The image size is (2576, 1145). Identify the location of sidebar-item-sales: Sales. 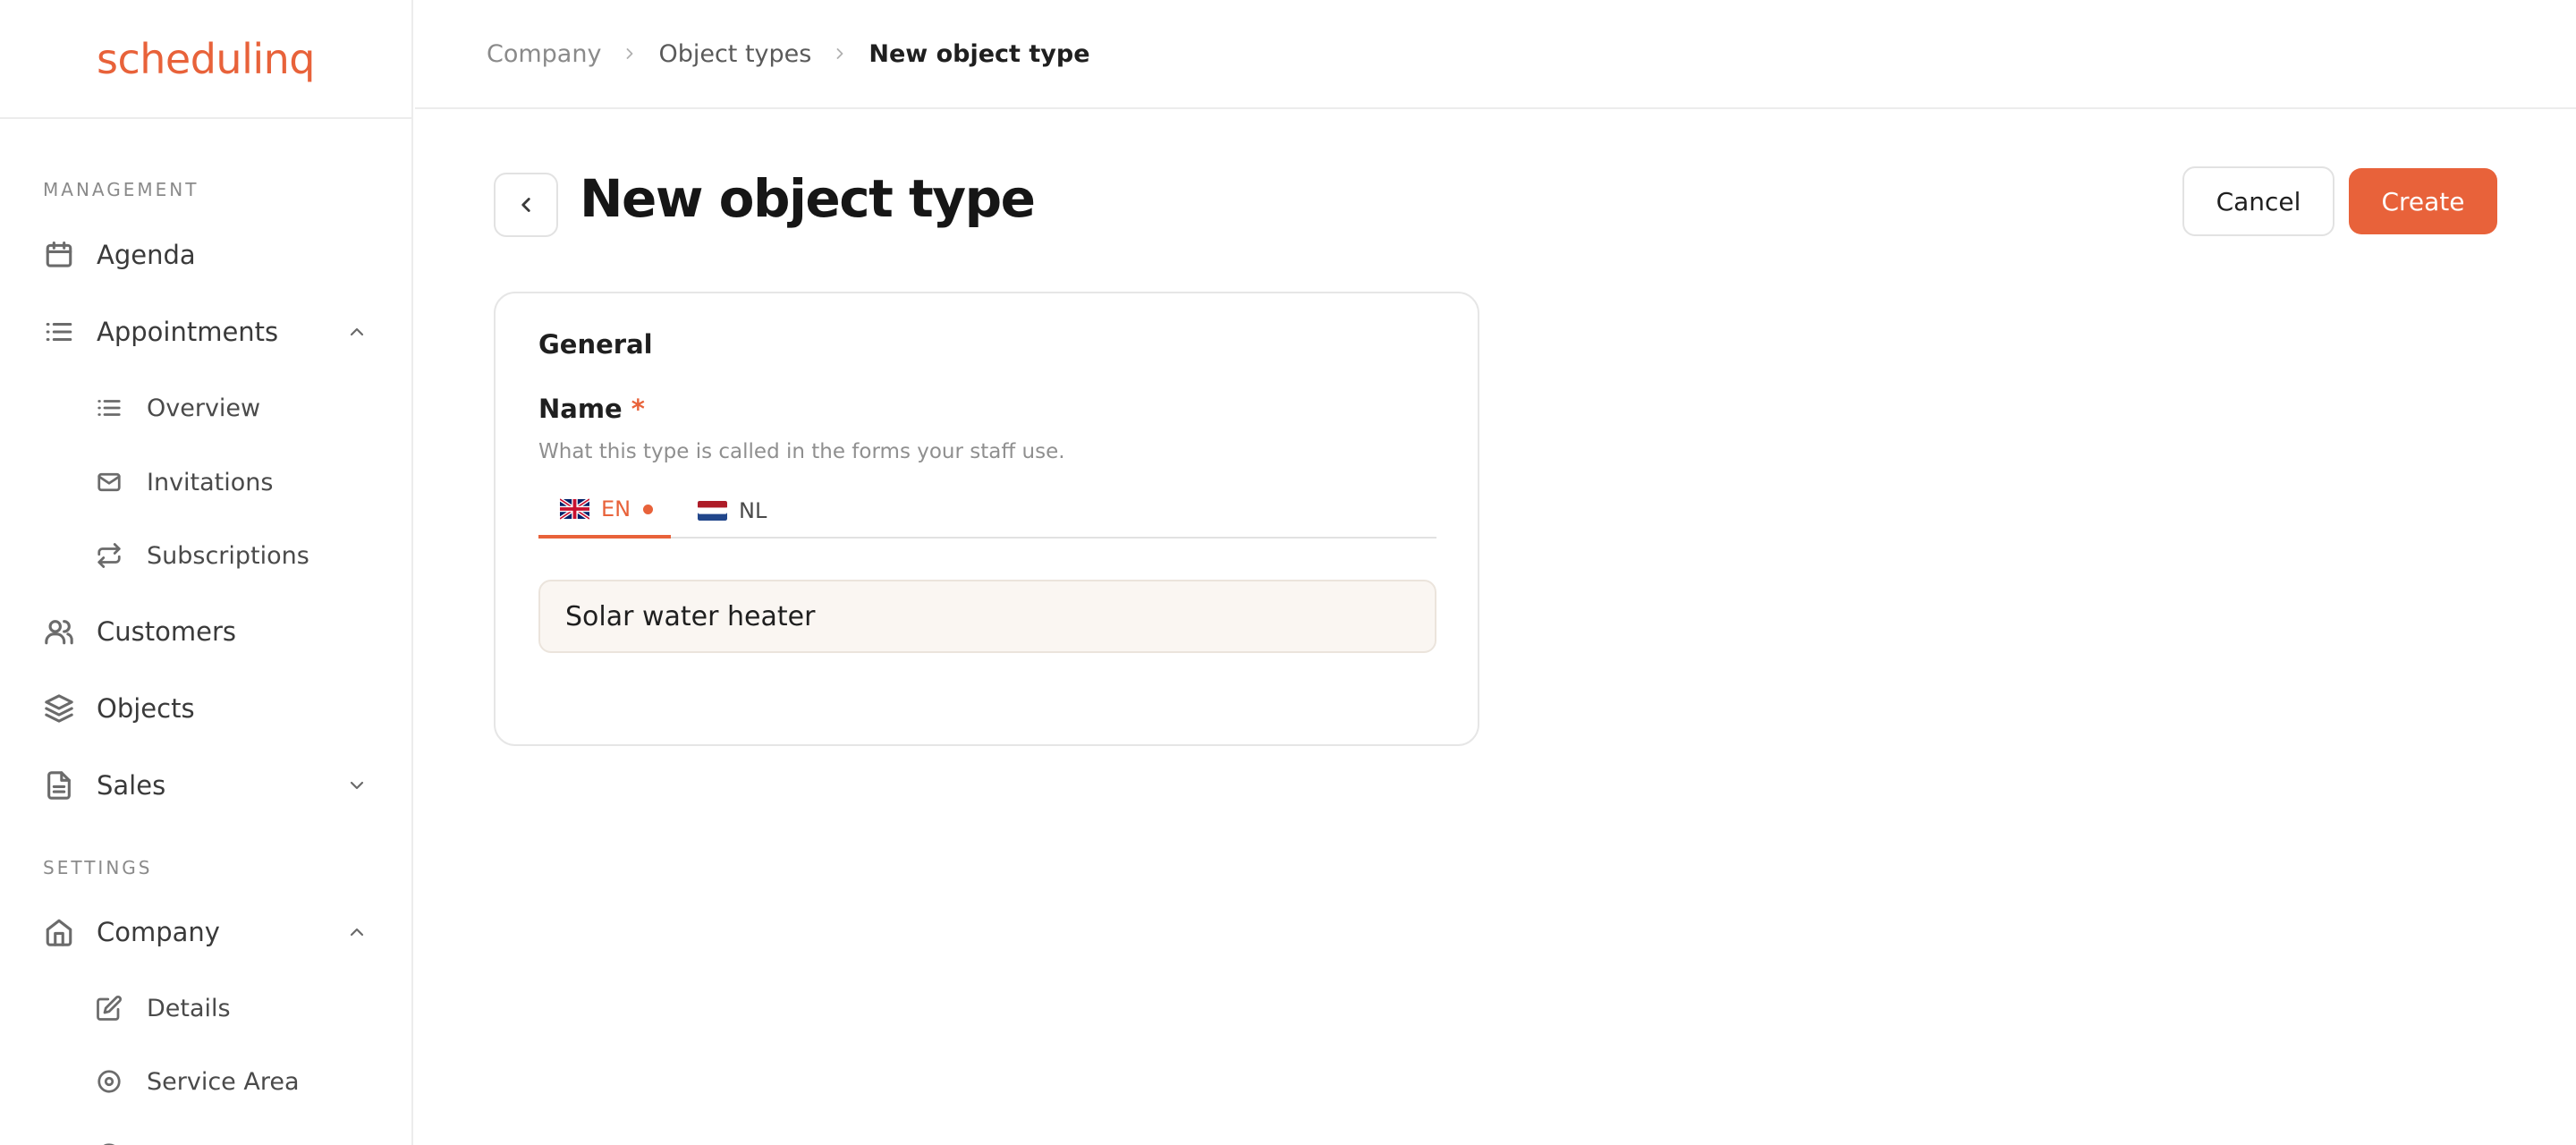
(205, 785).